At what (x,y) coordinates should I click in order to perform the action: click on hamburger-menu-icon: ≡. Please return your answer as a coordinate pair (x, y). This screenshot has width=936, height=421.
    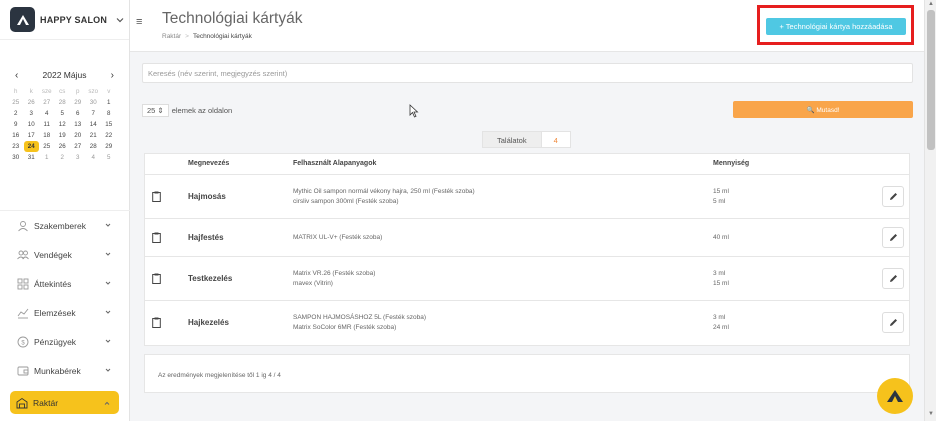
    Looking at the image, I should click on (139, 22).